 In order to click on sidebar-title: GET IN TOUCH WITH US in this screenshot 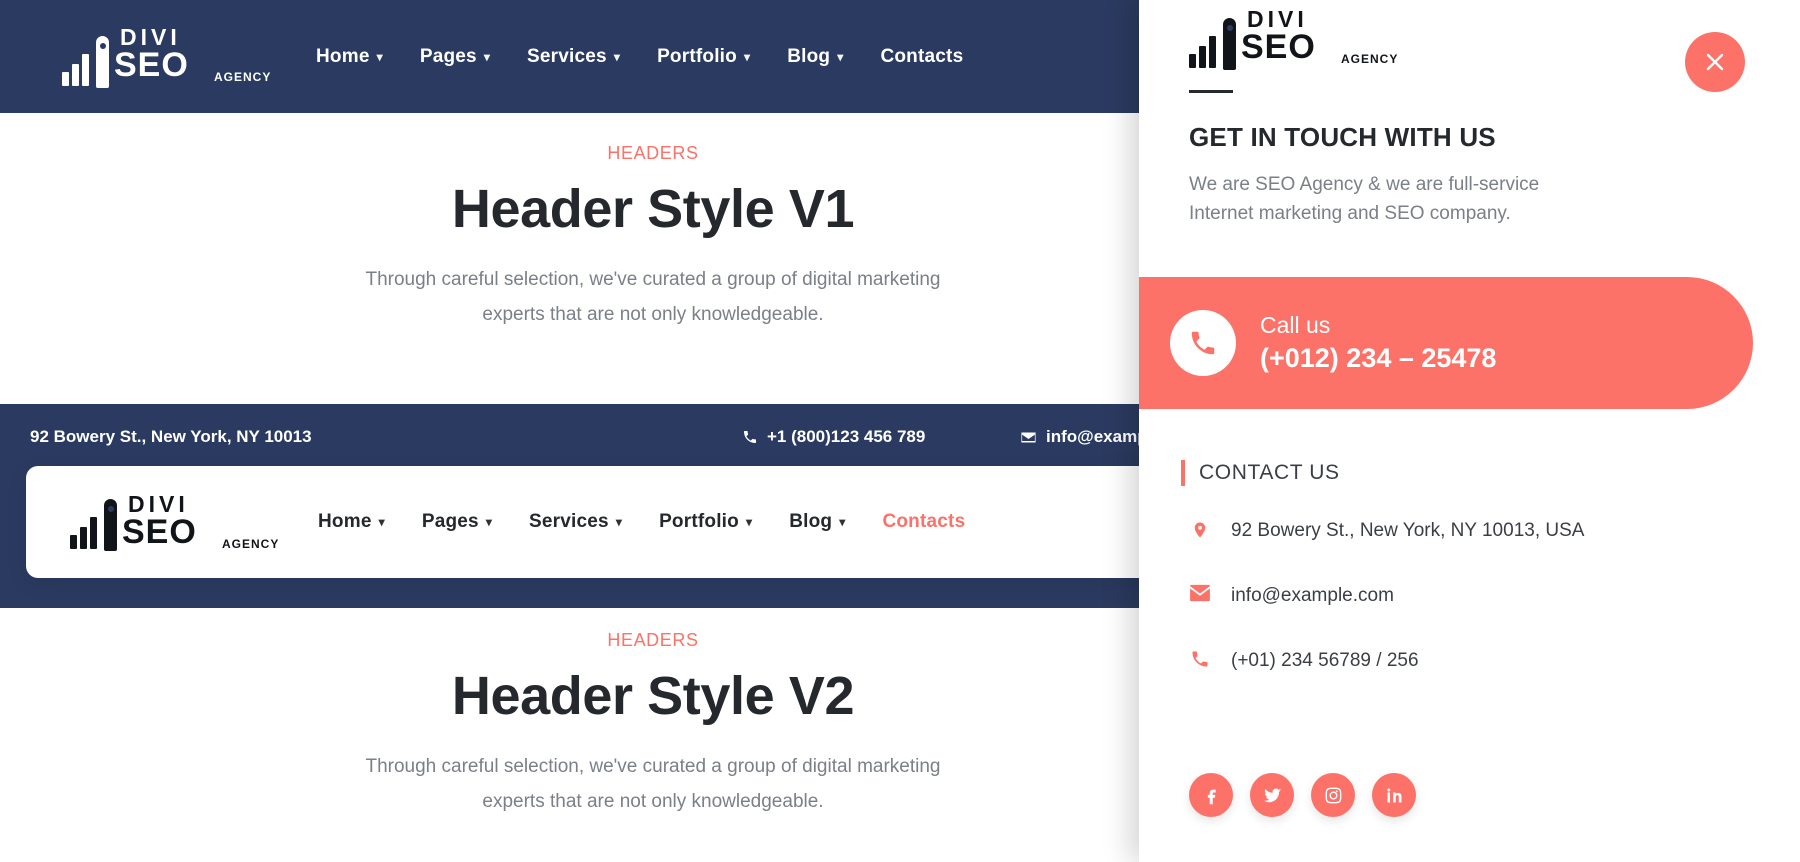, I will do `click(1342, 137)`.